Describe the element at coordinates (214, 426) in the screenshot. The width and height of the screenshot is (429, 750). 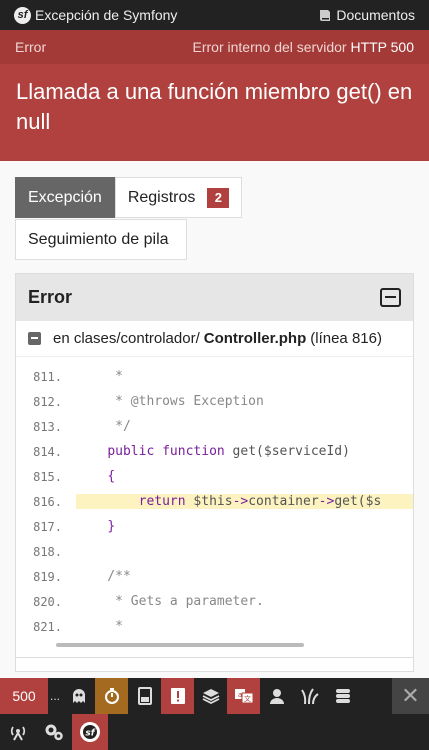
I see `code-line: 813. */` at that location.